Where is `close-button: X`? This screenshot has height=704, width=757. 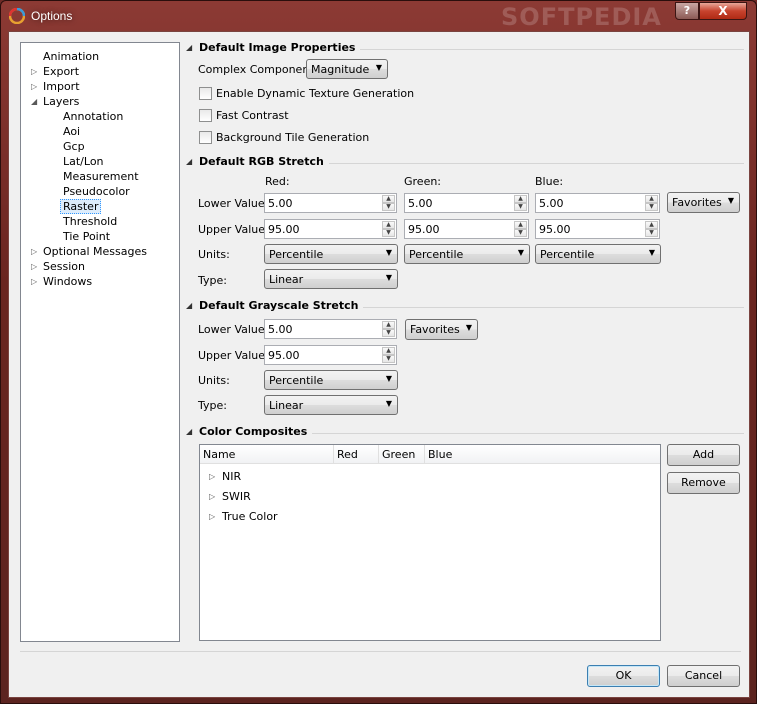 close-button: X is located at coordinates (723, 11).